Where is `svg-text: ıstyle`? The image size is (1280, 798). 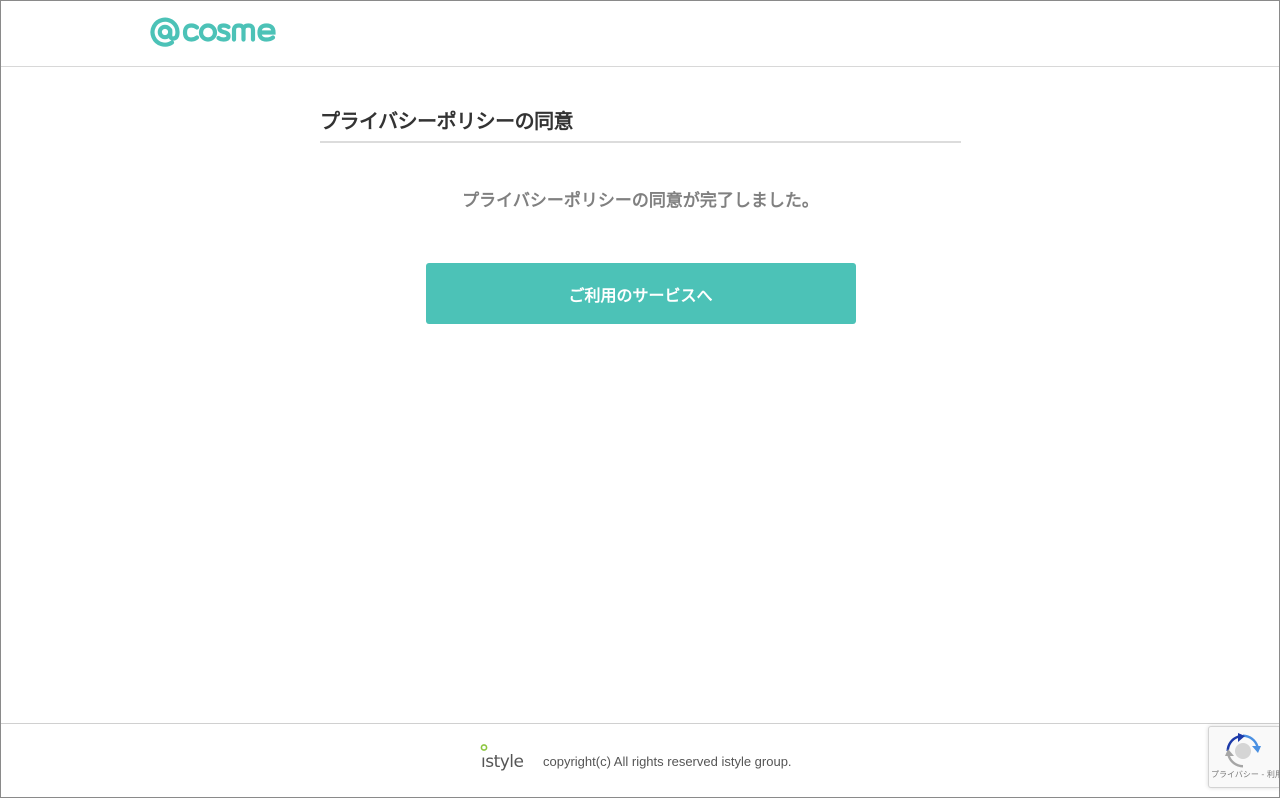 svg-text: ıstyle is located at coordinates (502, 761).